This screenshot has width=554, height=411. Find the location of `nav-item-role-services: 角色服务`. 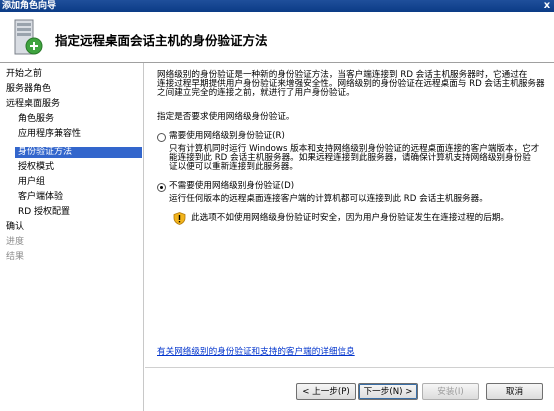

nav-item-role-services: 角色服务 is located at coordinates (36, 119).